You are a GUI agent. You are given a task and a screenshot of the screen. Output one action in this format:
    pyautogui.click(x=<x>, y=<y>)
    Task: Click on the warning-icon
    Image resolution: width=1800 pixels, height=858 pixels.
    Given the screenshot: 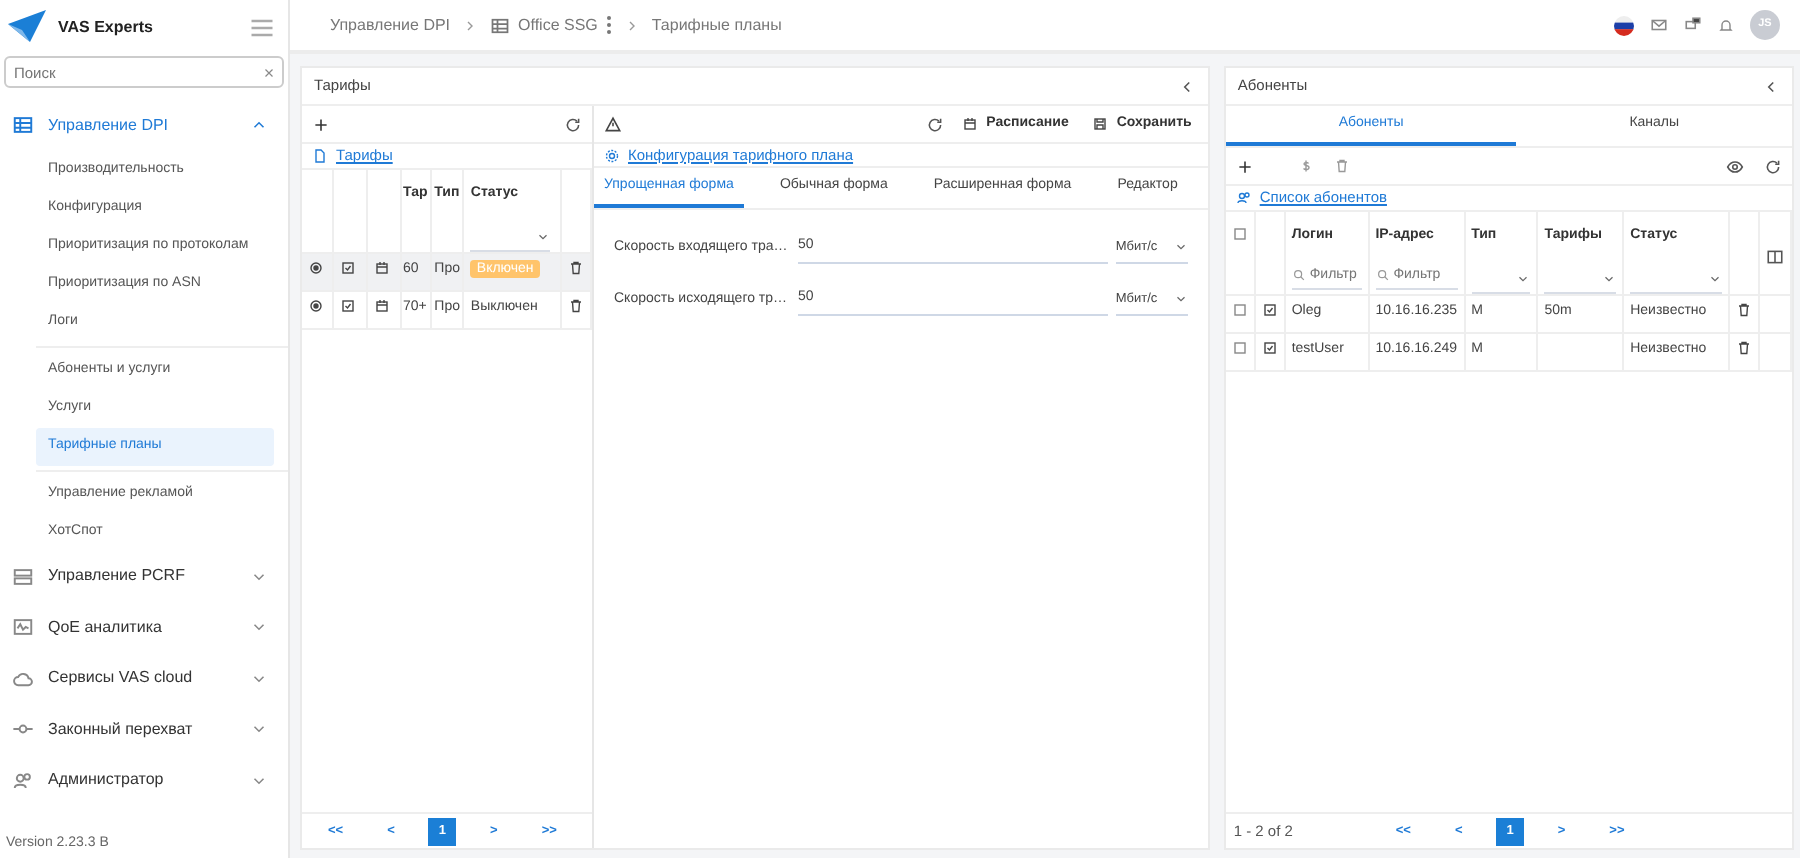 What is the action you would take?
    pyautogui.click(x=613, y=124)
    